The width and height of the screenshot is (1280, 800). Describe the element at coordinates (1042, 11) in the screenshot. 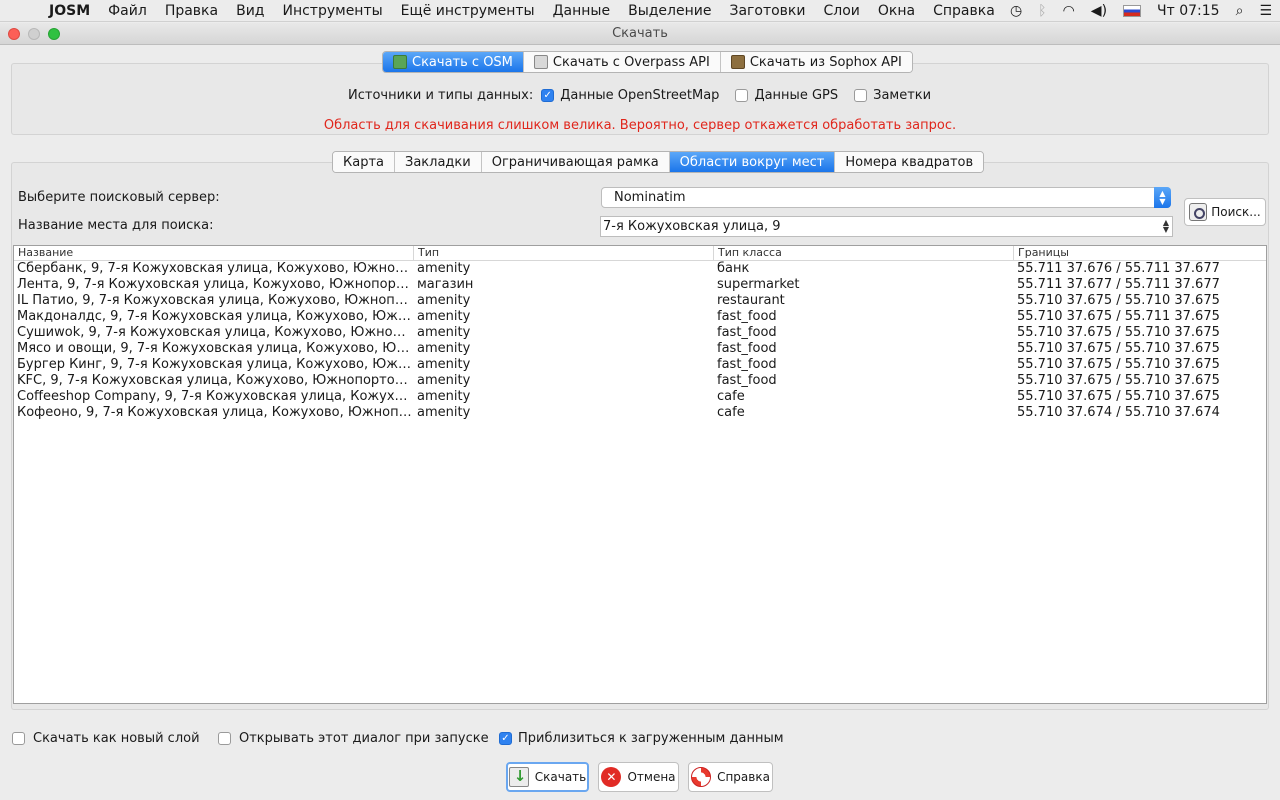

I see `bluetooth-icon: ᛒ` at that location.